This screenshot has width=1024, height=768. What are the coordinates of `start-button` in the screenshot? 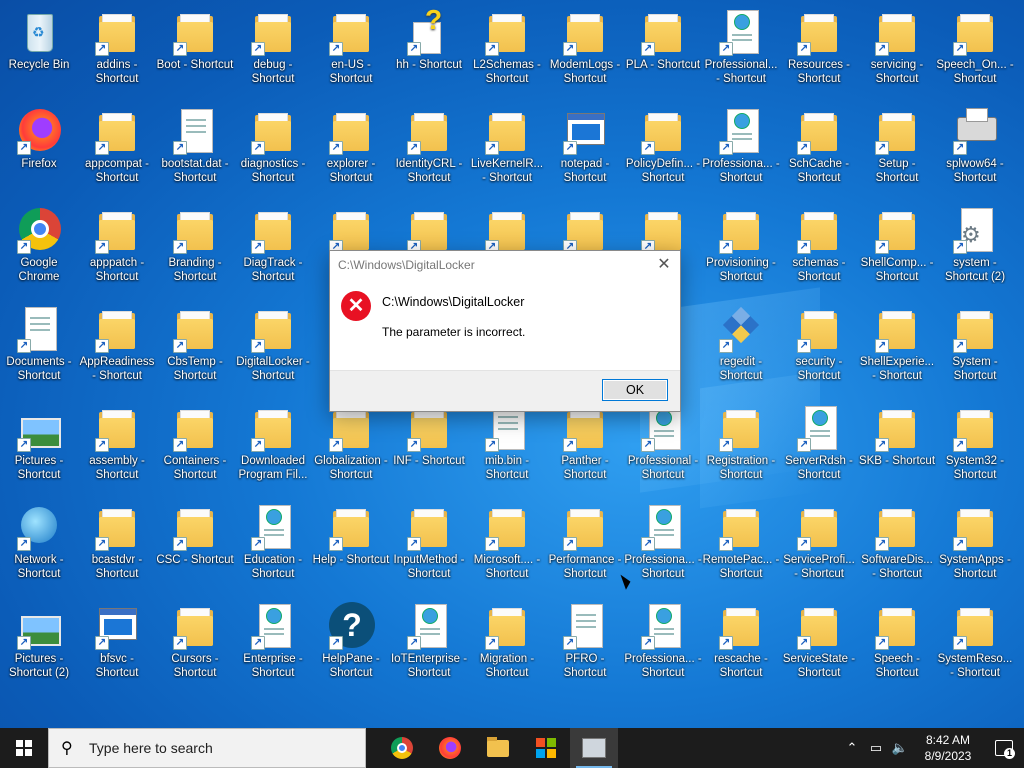 It's located at (24, 748).